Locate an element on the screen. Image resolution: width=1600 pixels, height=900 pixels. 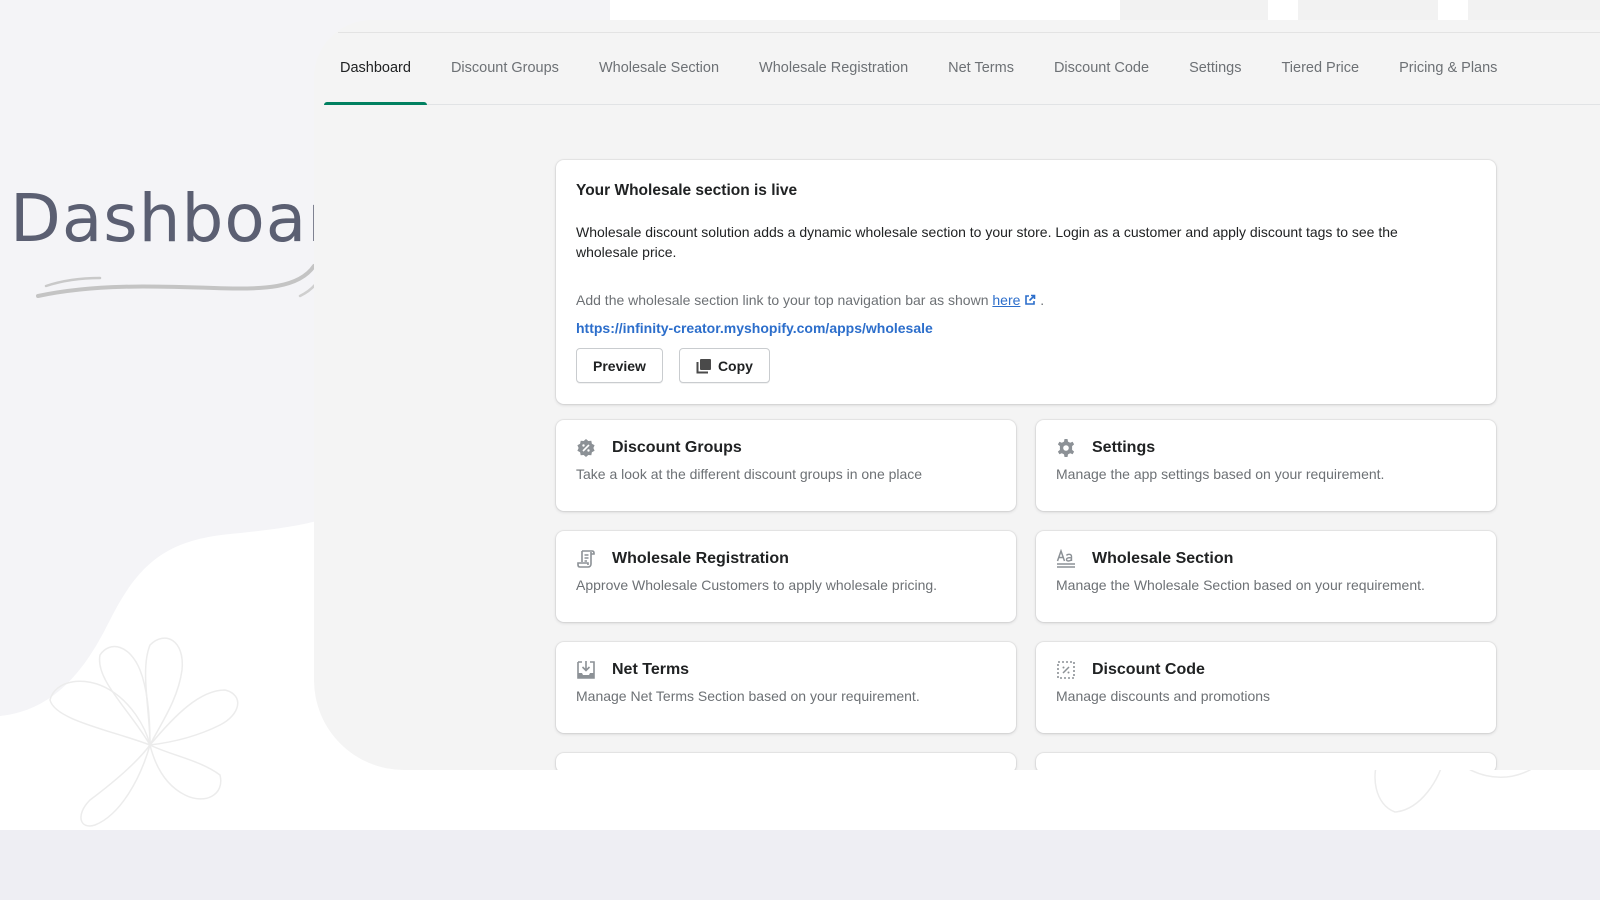
feature-title: Discount Groups is located at coordinates (677, 447).